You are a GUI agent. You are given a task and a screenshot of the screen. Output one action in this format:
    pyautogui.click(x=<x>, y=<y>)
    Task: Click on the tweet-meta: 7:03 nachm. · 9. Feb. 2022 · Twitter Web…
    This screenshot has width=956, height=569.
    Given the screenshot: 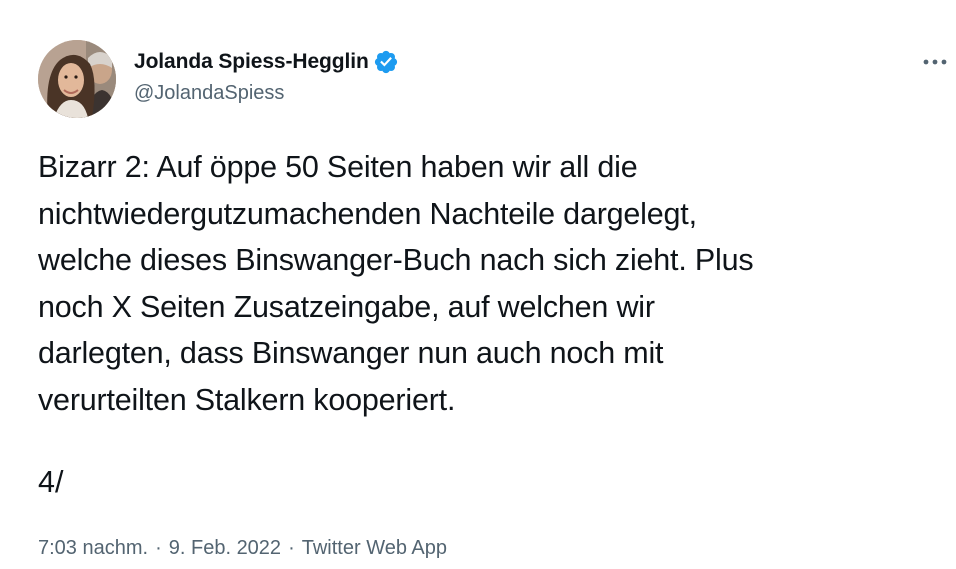 What is the action you would take?
    pyautogui.click(x=242, y=548)
    